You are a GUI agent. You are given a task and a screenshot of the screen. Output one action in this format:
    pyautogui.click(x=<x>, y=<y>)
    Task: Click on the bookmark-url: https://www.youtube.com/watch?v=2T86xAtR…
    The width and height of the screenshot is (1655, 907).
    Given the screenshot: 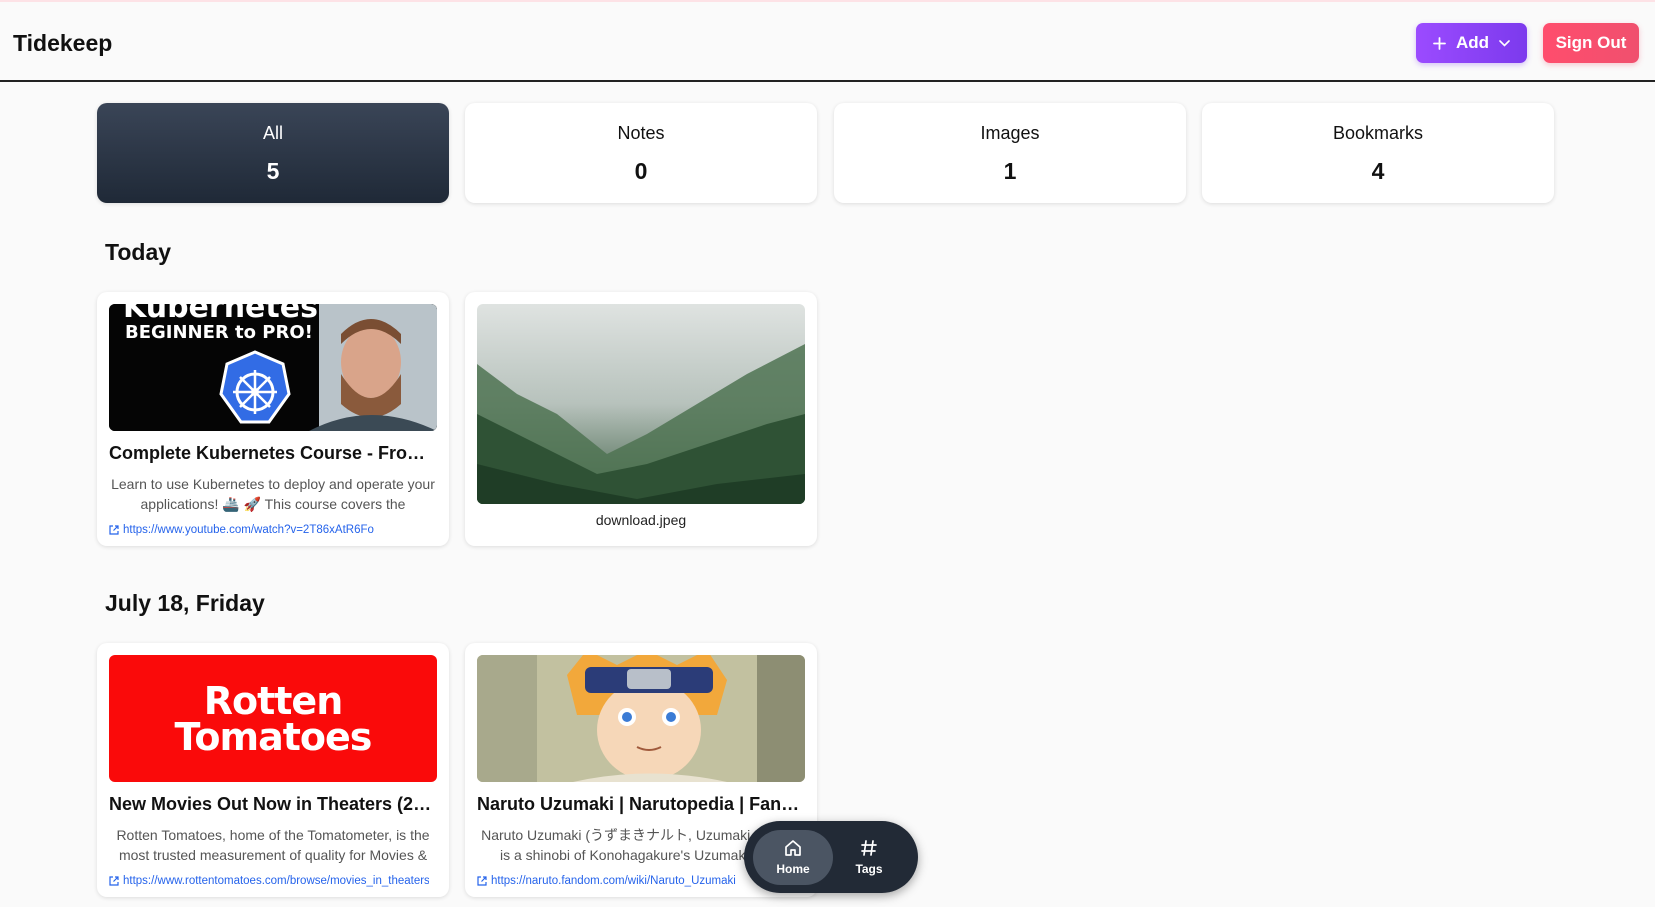 What is the action you would take?
    pyautogui.click(x=248, y=530)
    